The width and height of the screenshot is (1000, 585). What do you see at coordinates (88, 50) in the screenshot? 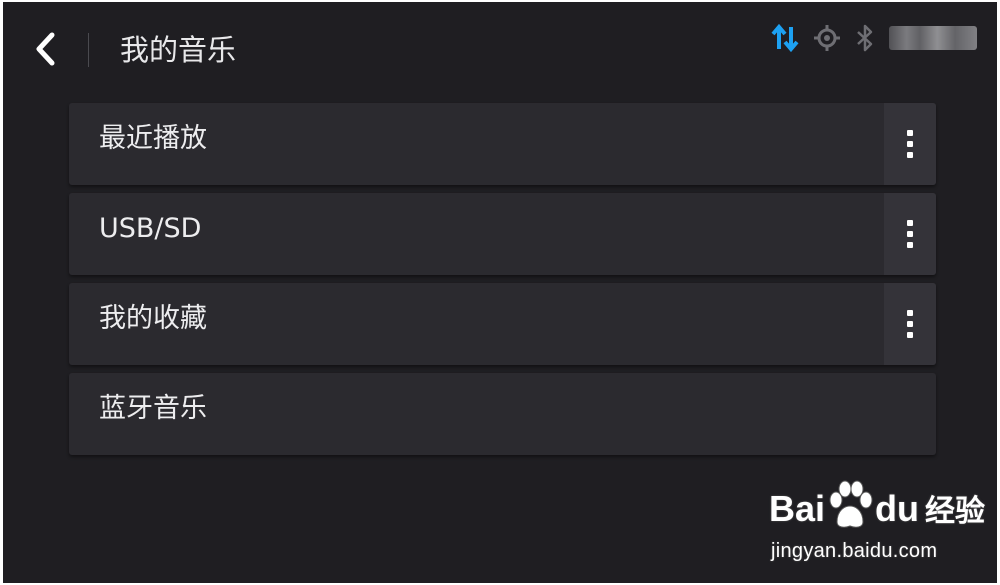
I see `header-divider` at bounding box center [88, 50].